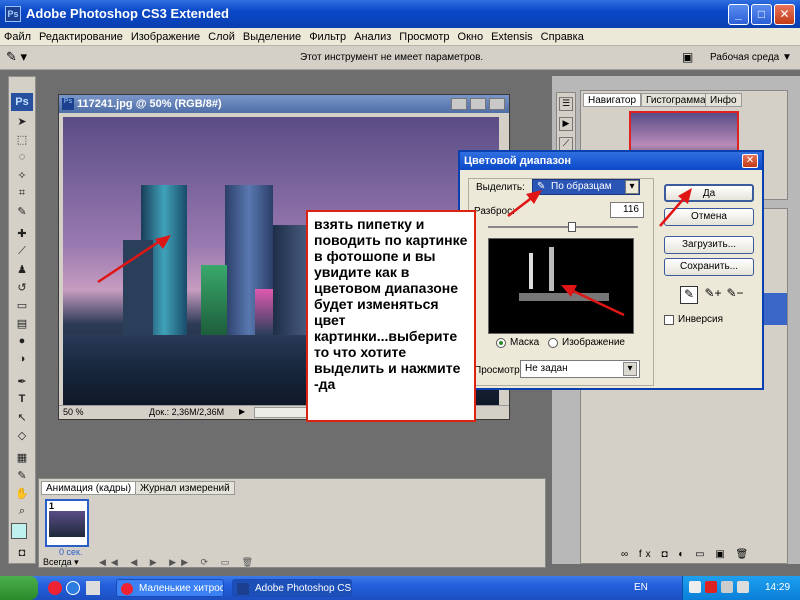 The image size is (800, 600). Describe the element at coordinates (186, 412) in the screenshot. I see `document-info: Док.: 2,36M/2,36M` at that location.